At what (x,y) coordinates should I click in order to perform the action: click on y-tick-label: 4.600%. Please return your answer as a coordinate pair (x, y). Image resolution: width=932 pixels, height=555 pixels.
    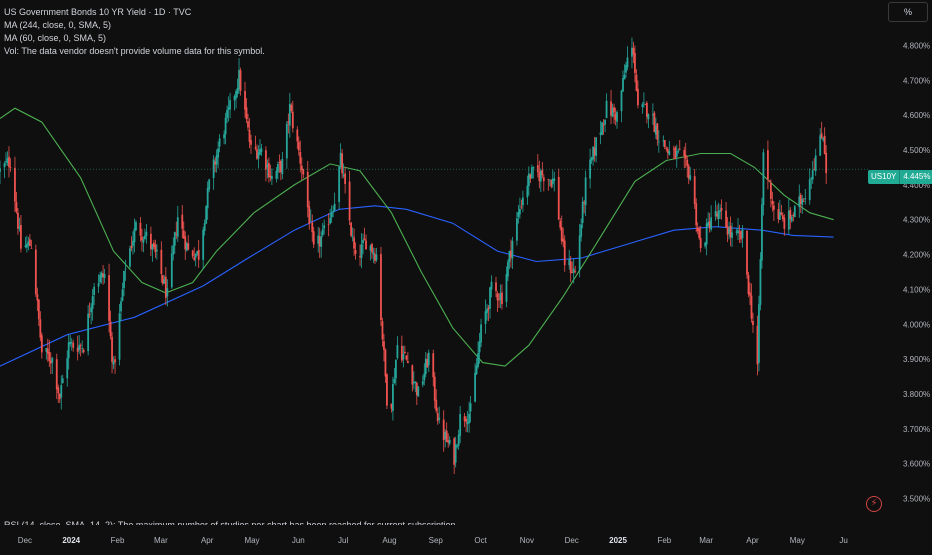
    Looking at the image, I should click on (916, 115).